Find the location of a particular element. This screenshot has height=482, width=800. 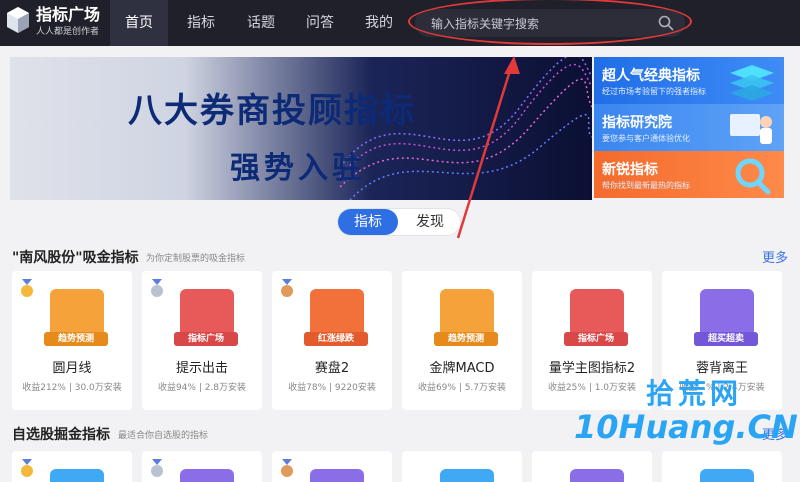

indicator-stats: 收益212% | 30.0万安装 is located at coordinates (72, 388).